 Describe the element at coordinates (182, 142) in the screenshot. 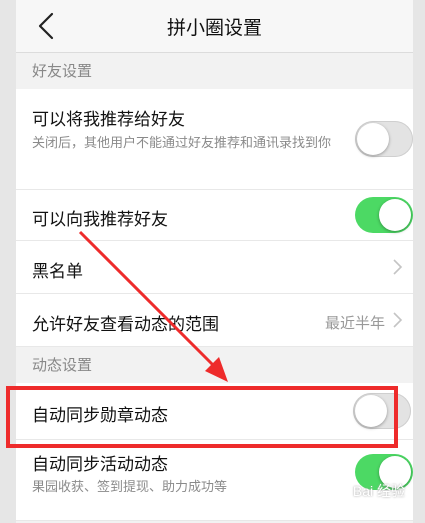

I see `row-description: 关闭后，其他用户不能通过好友推荐和通讯录找到你` at that location.